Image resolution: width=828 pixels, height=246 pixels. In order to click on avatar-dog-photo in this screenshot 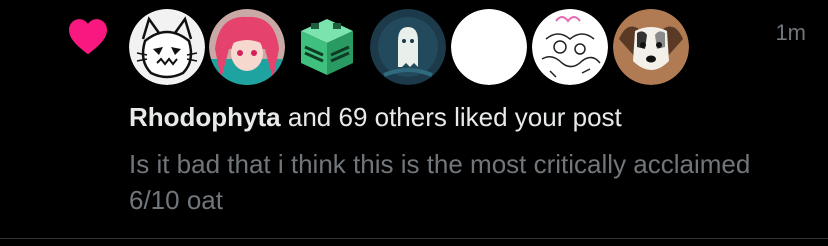, I will do `click(651, 47)`.